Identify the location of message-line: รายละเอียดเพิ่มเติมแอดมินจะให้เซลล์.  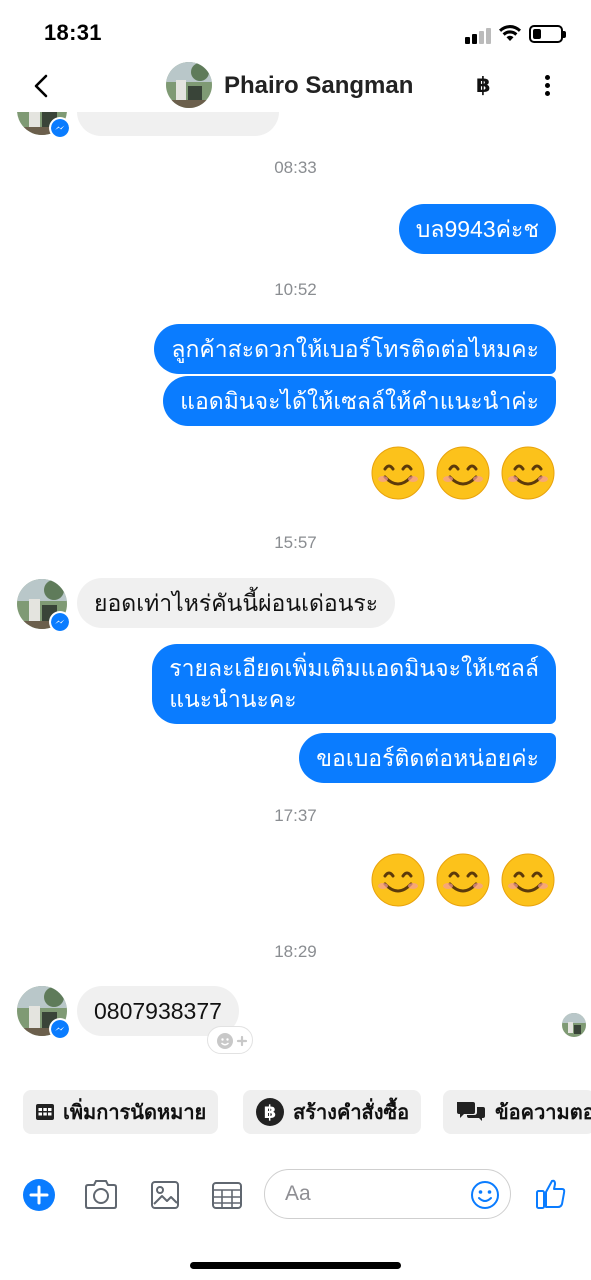
(354, 668).